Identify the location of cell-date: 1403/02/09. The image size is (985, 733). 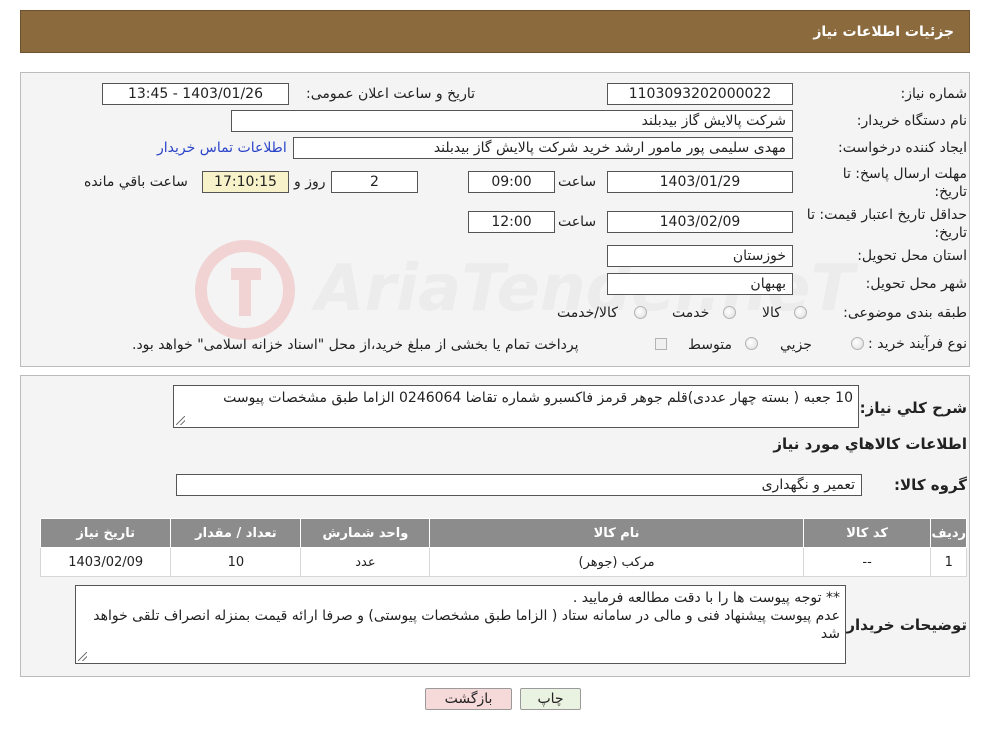
(105, 562).